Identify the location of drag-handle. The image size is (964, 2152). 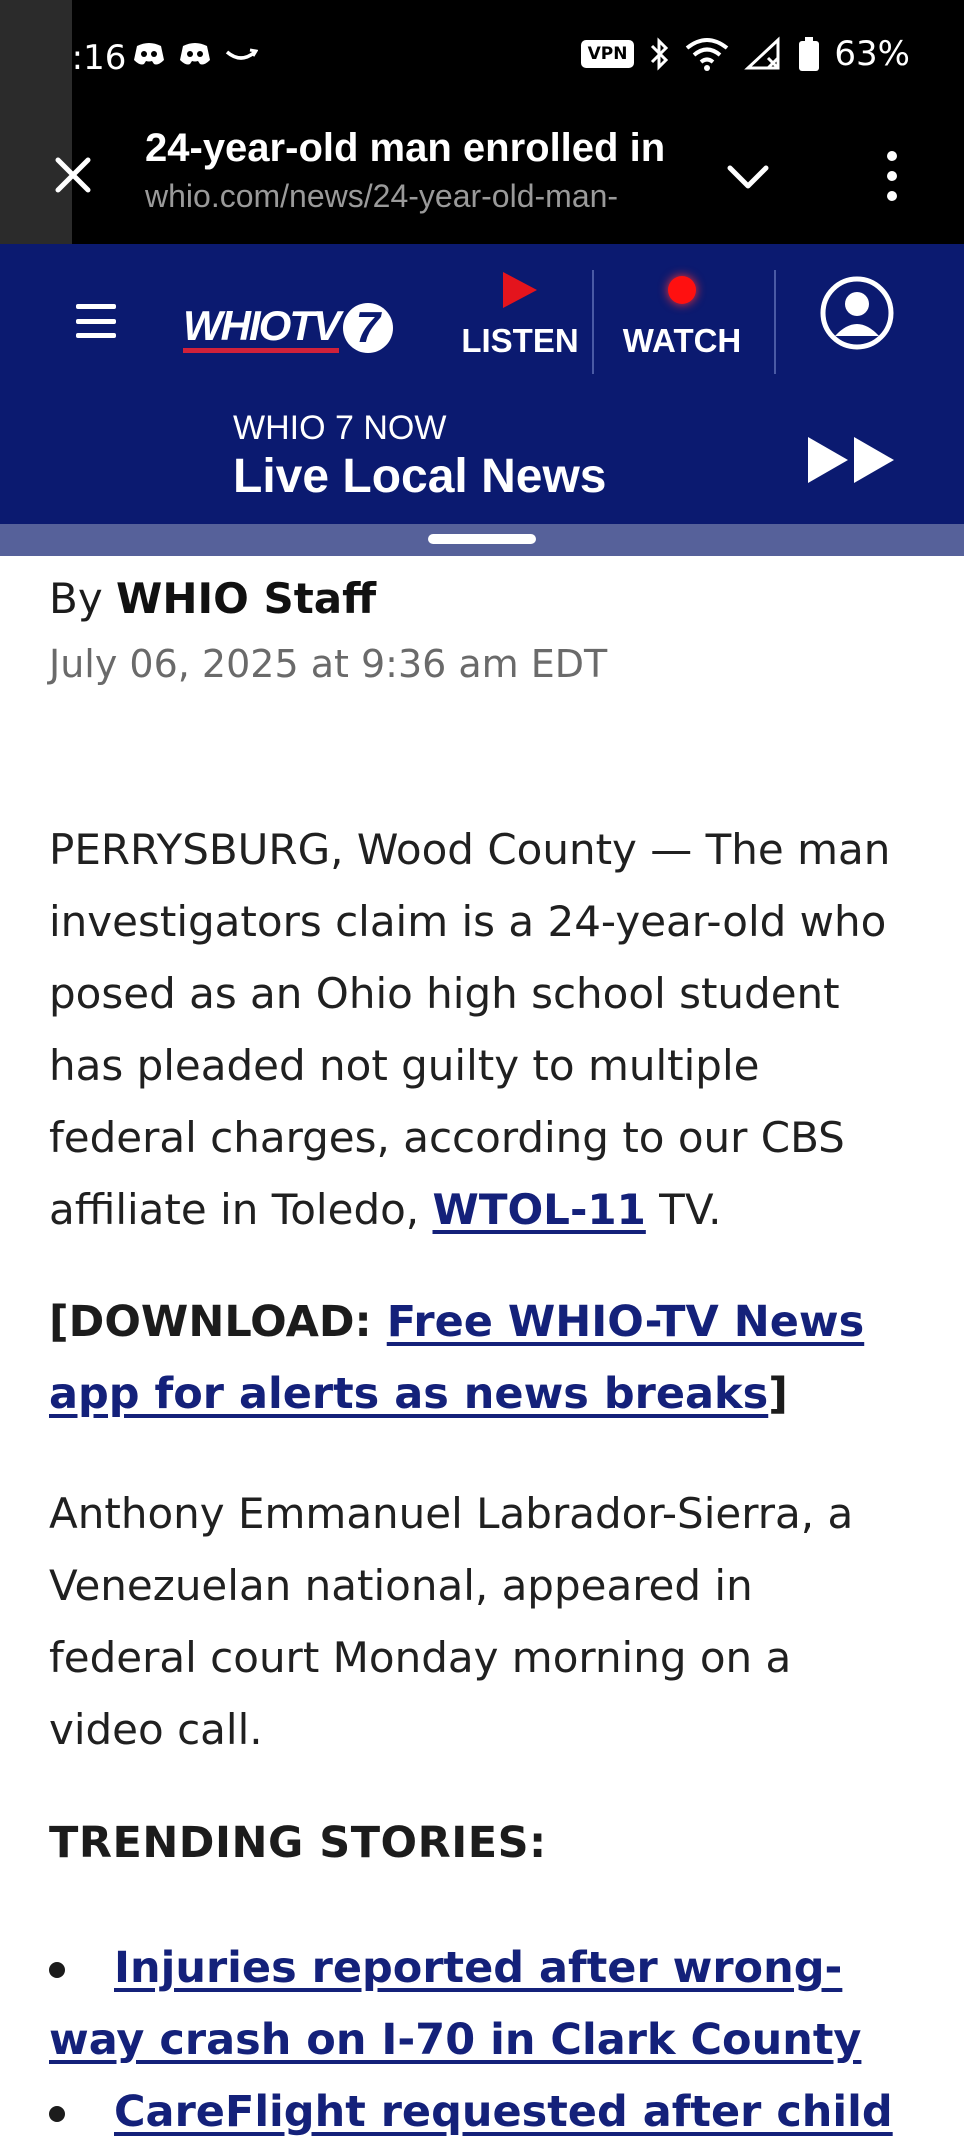
(482, 539).